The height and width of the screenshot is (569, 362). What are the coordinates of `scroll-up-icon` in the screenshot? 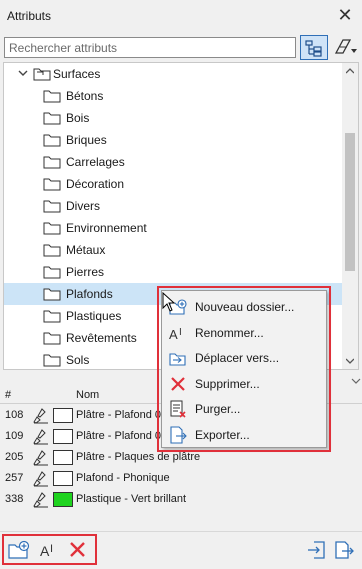 It's located at (350, 71).